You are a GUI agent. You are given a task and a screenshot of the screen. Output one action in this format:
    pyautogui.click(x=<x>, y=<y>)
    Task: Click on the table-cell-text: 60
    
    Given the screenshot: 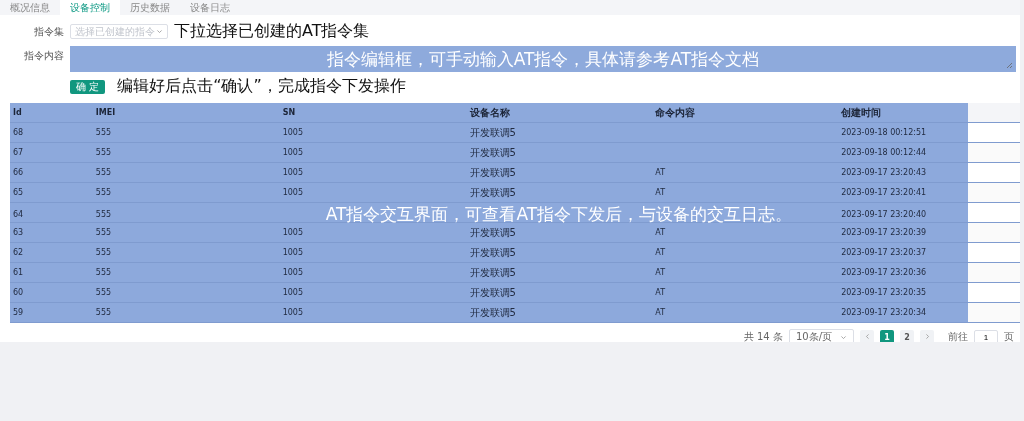 What is the action you would take?
    pyautogui.click(x=18, y=292)
    